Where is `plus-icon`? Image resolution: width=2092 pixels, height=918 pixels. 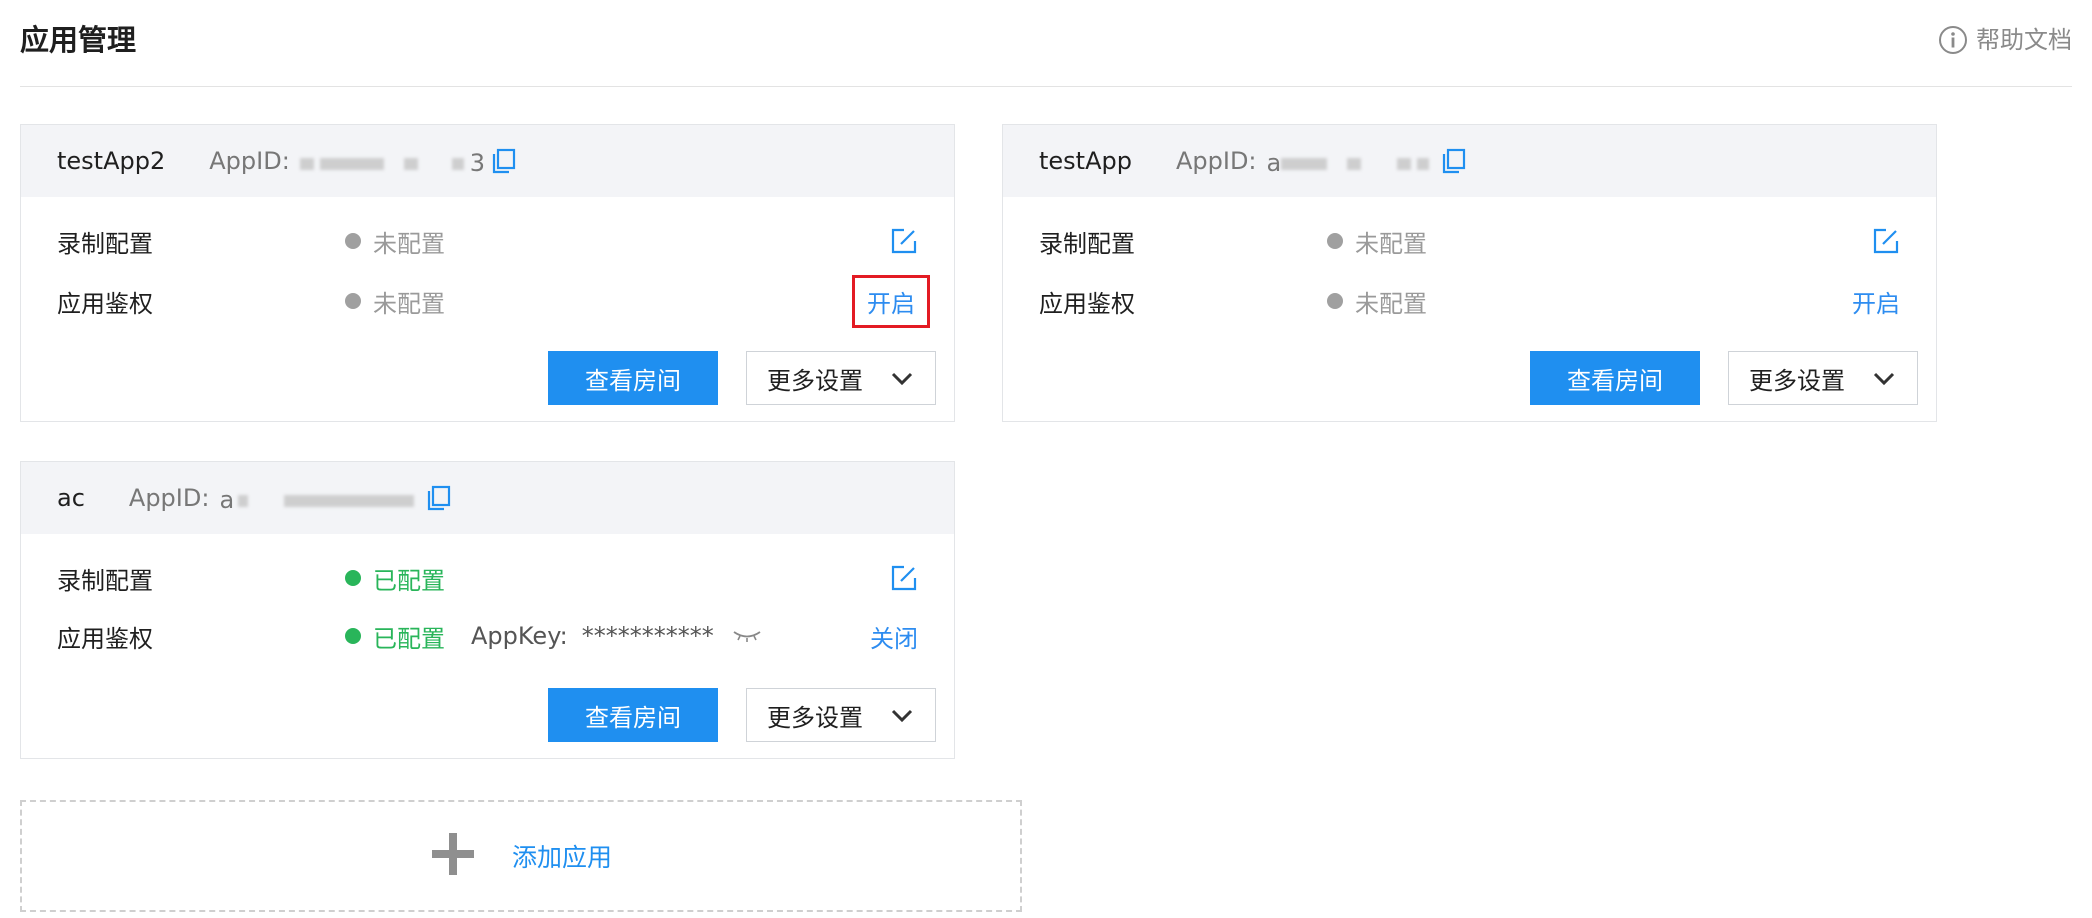 plus-icon is located at coordinates (453, 856).